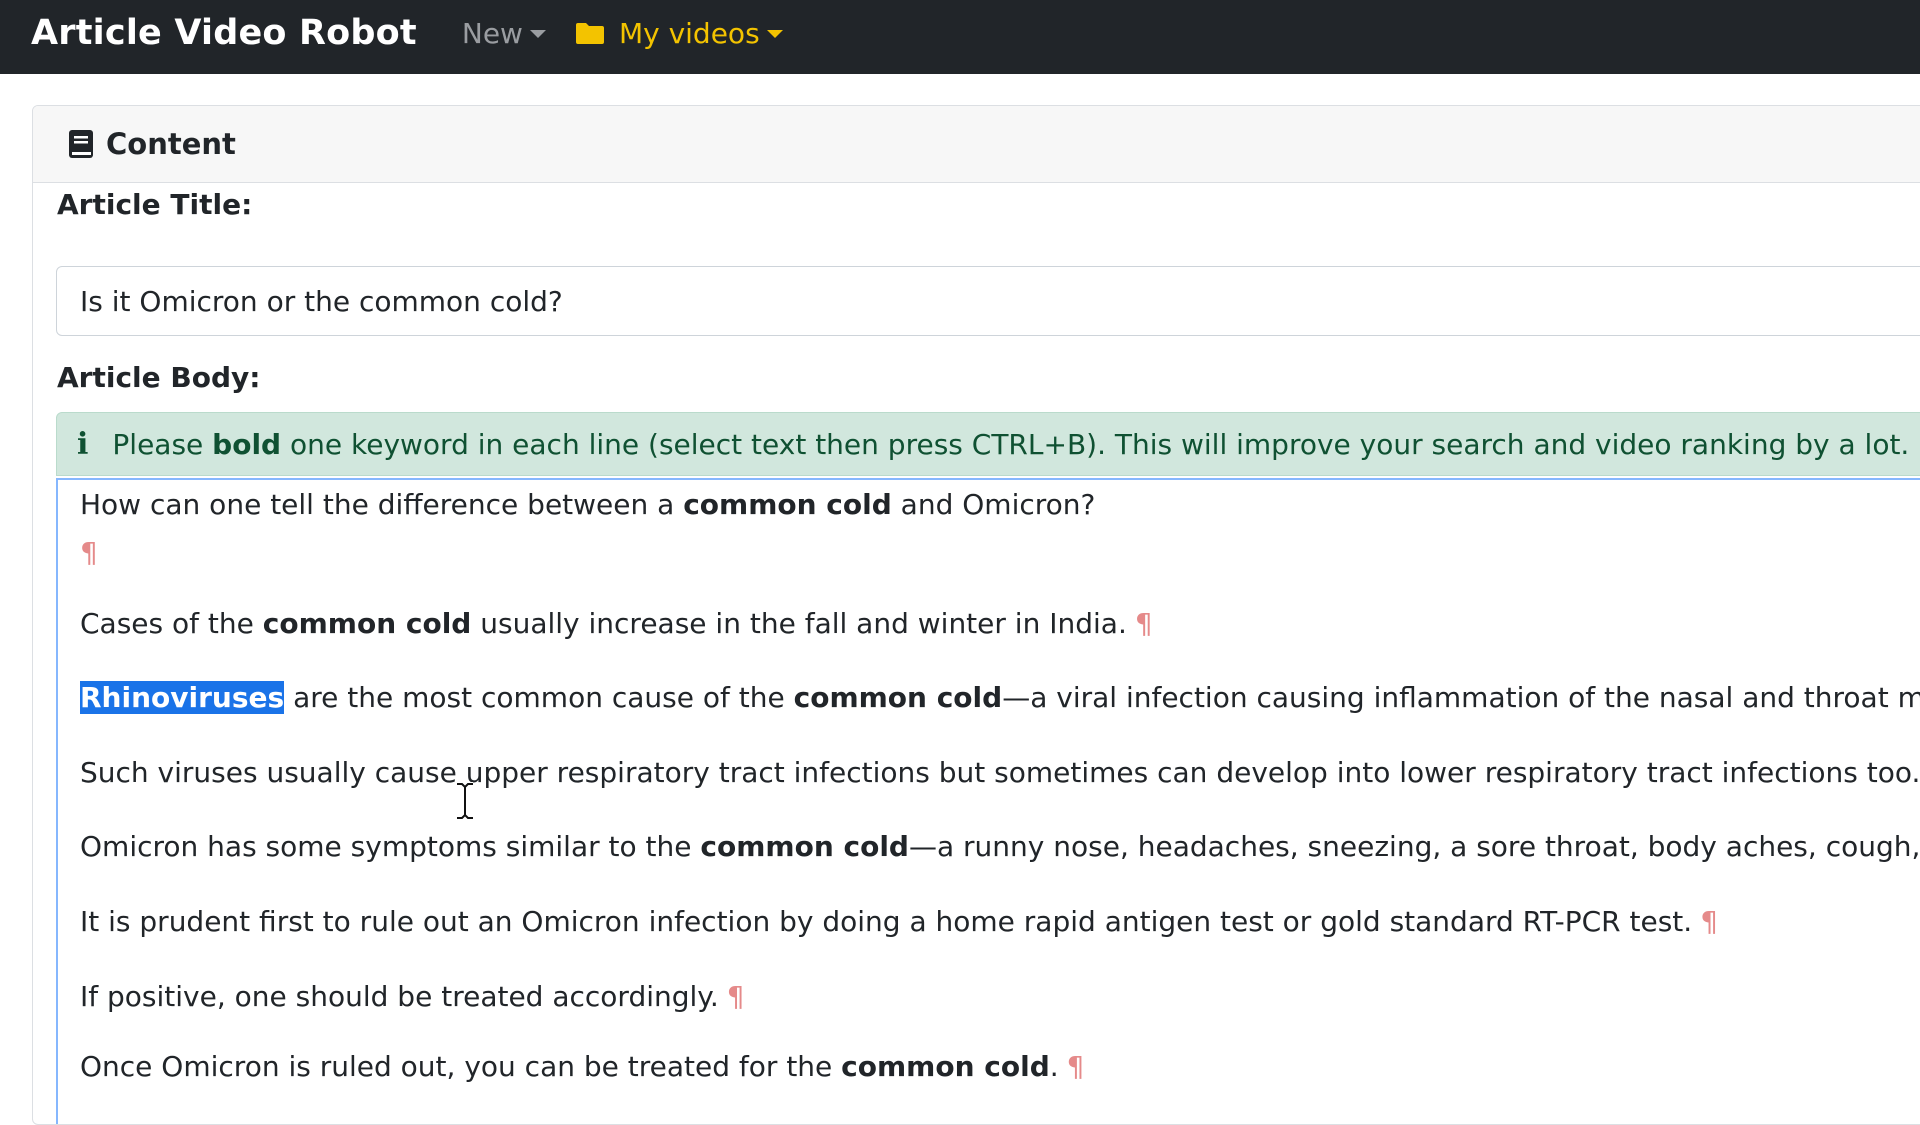 The width and height of the screenshot is (1920, 1125). Describe the element at coordinates (81, 144) in the screenshot. I see `book-icon` at that location.